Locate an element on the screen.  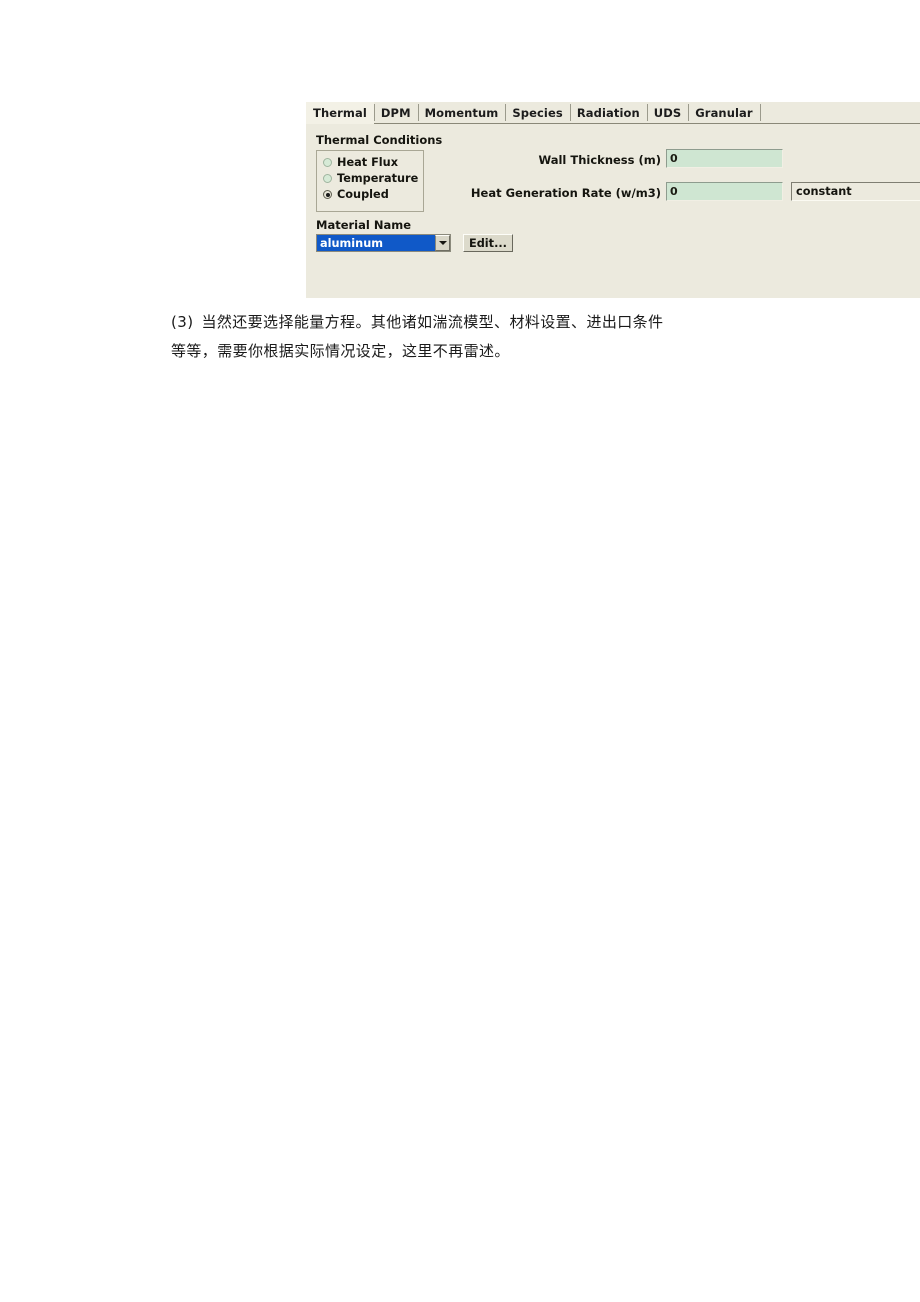
heat-generation-rate-label: Heat Generation Rate (w/m3) is located at coordinates (565, 193).